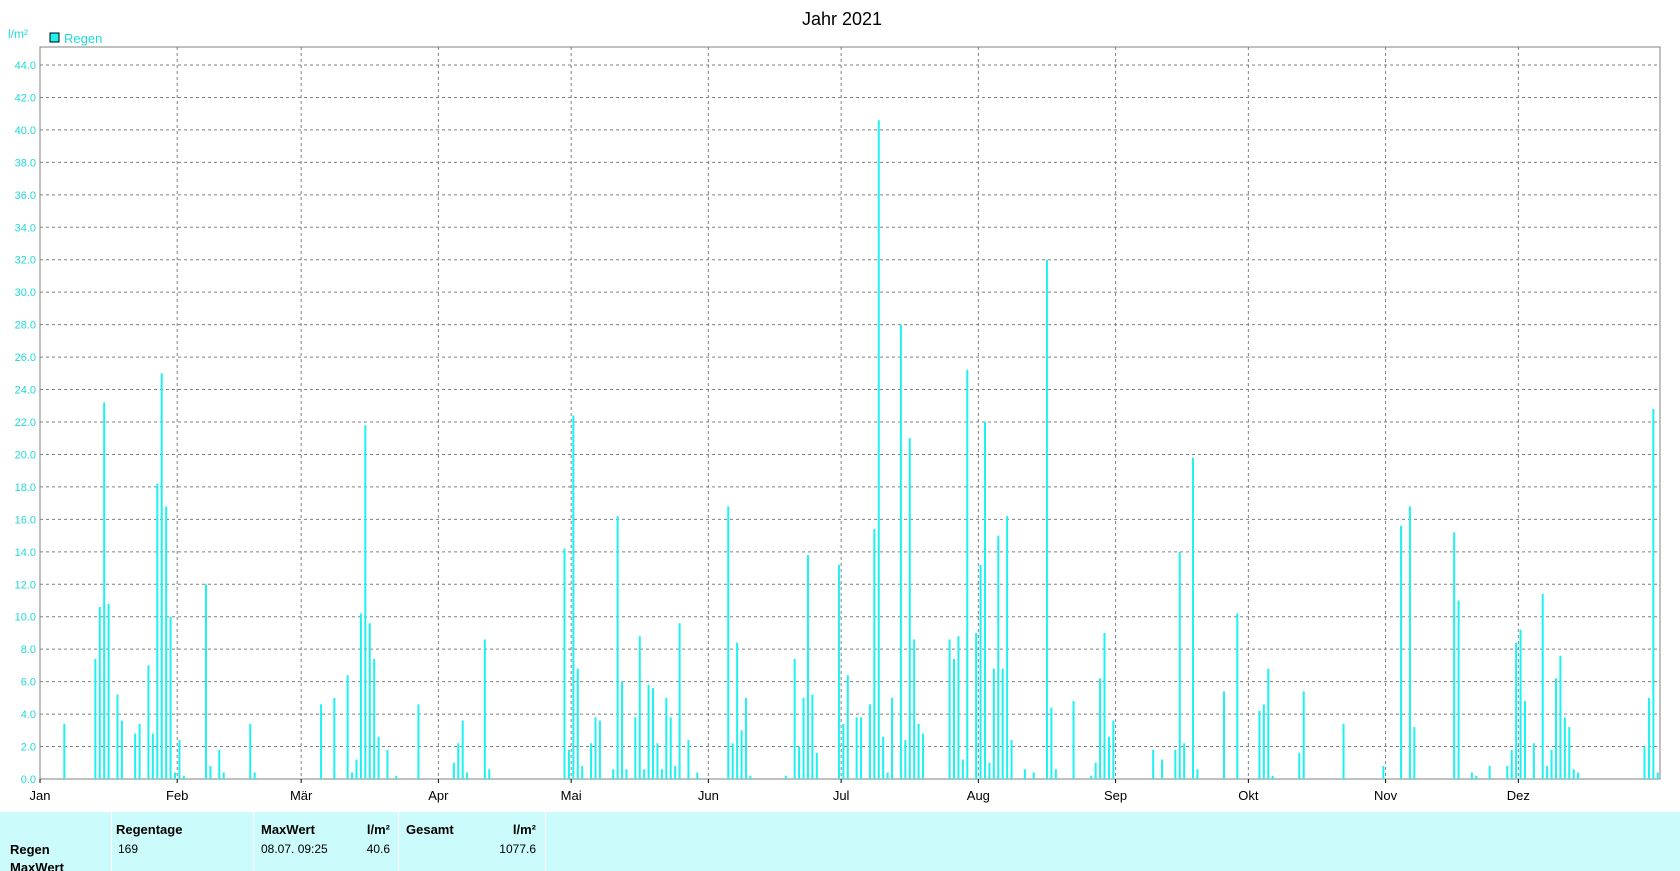 The width and height of the screenshot is (1680, 871). Describe the element at coordinates (378, 849) in the screenshot. I see `maxwert-value: 40.6` at that location.